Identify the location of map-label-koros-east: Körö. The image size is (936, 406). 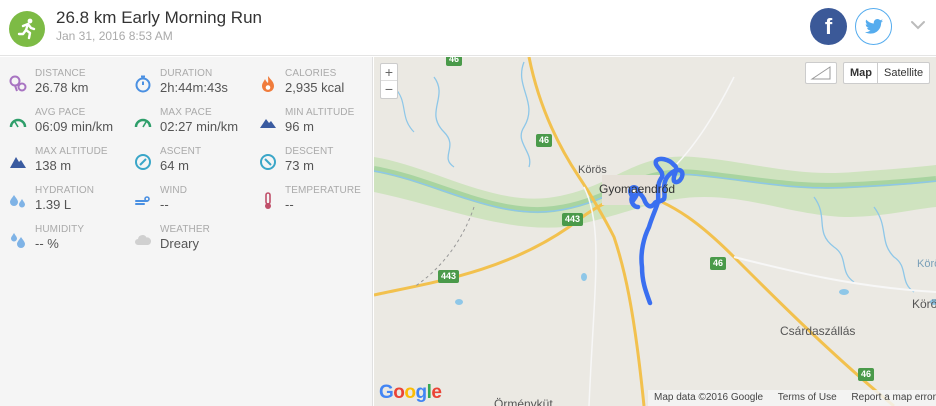
(926, 264).